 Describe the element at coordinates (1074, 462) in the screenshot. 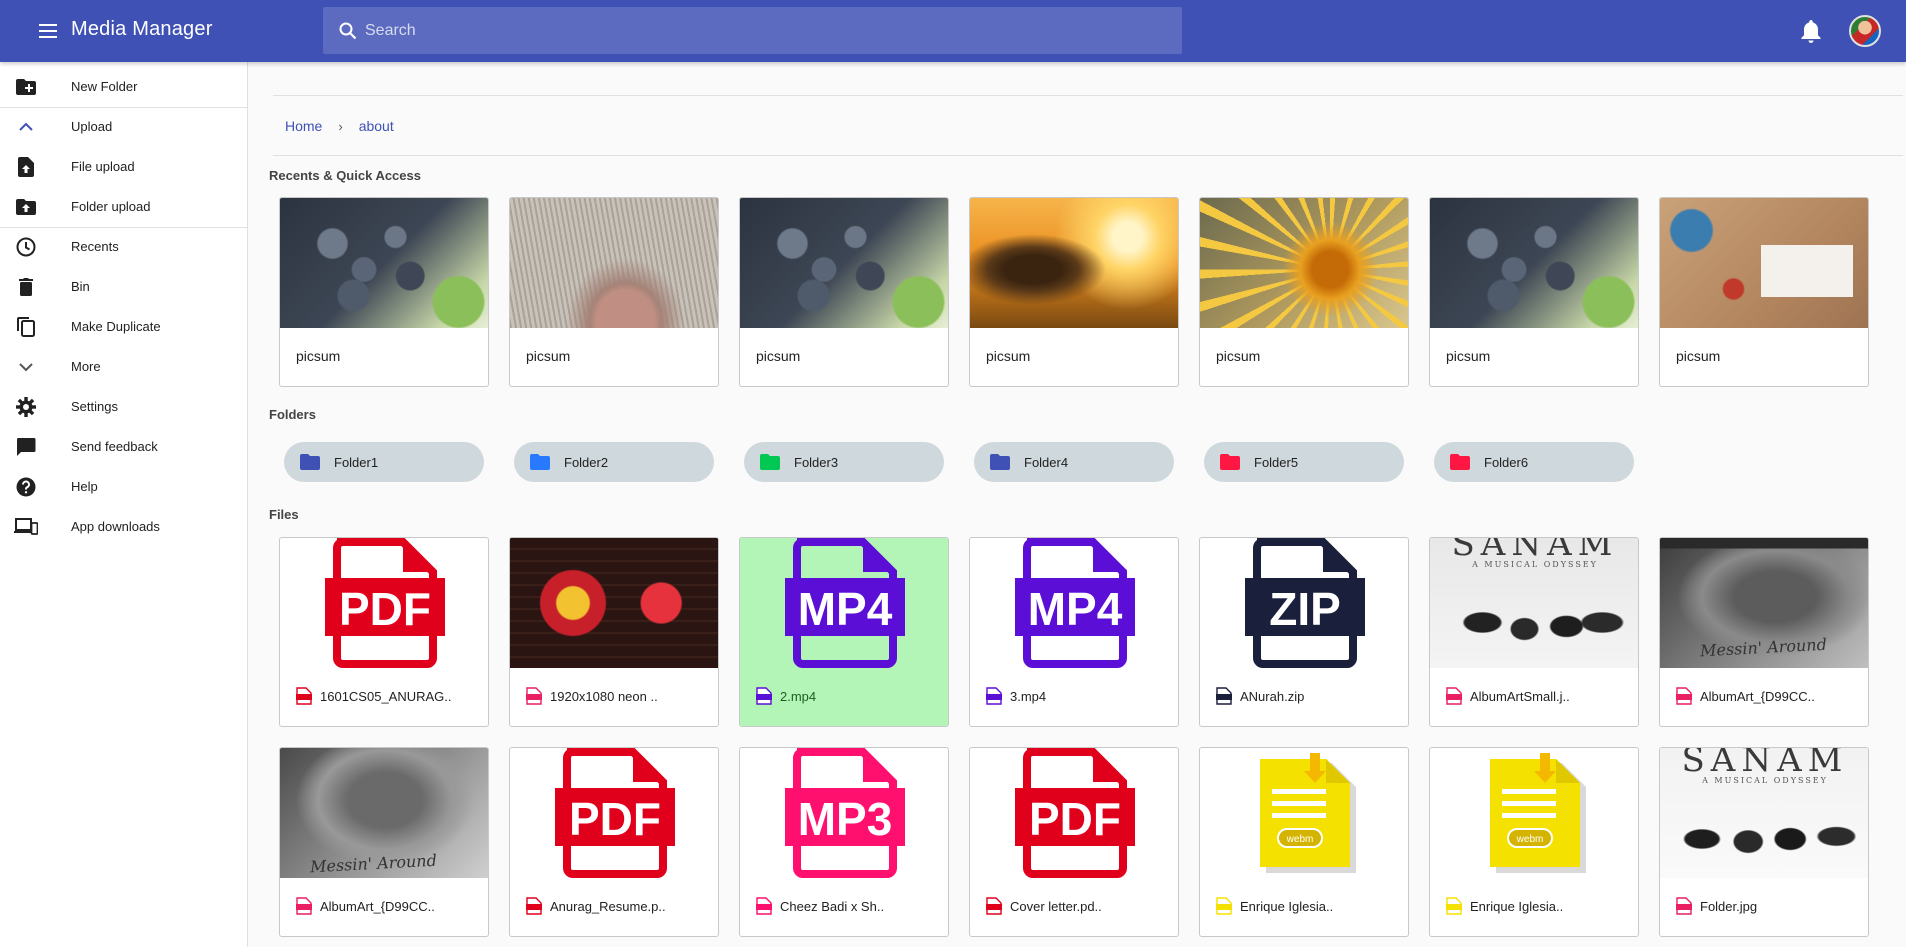

I see `folder-chip: Folder4` at that location.